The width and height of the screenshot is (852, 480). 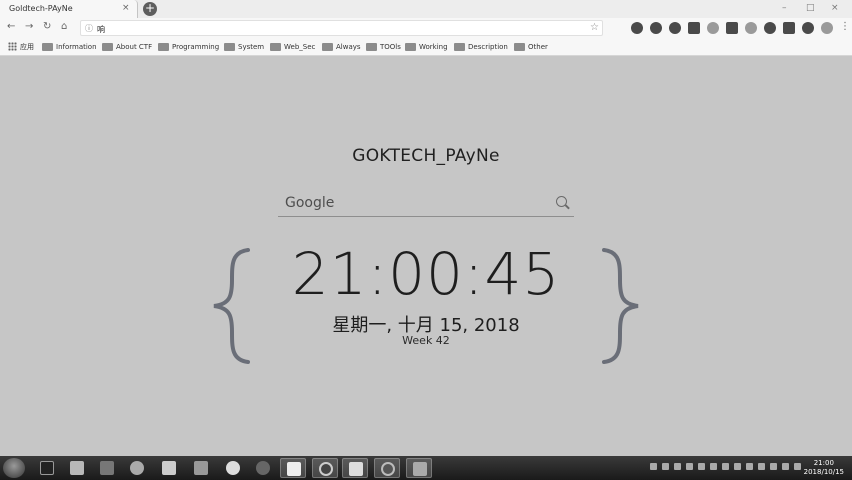 I want to click on bookmark-star-icon: ☆, so click(x=594, y=27).